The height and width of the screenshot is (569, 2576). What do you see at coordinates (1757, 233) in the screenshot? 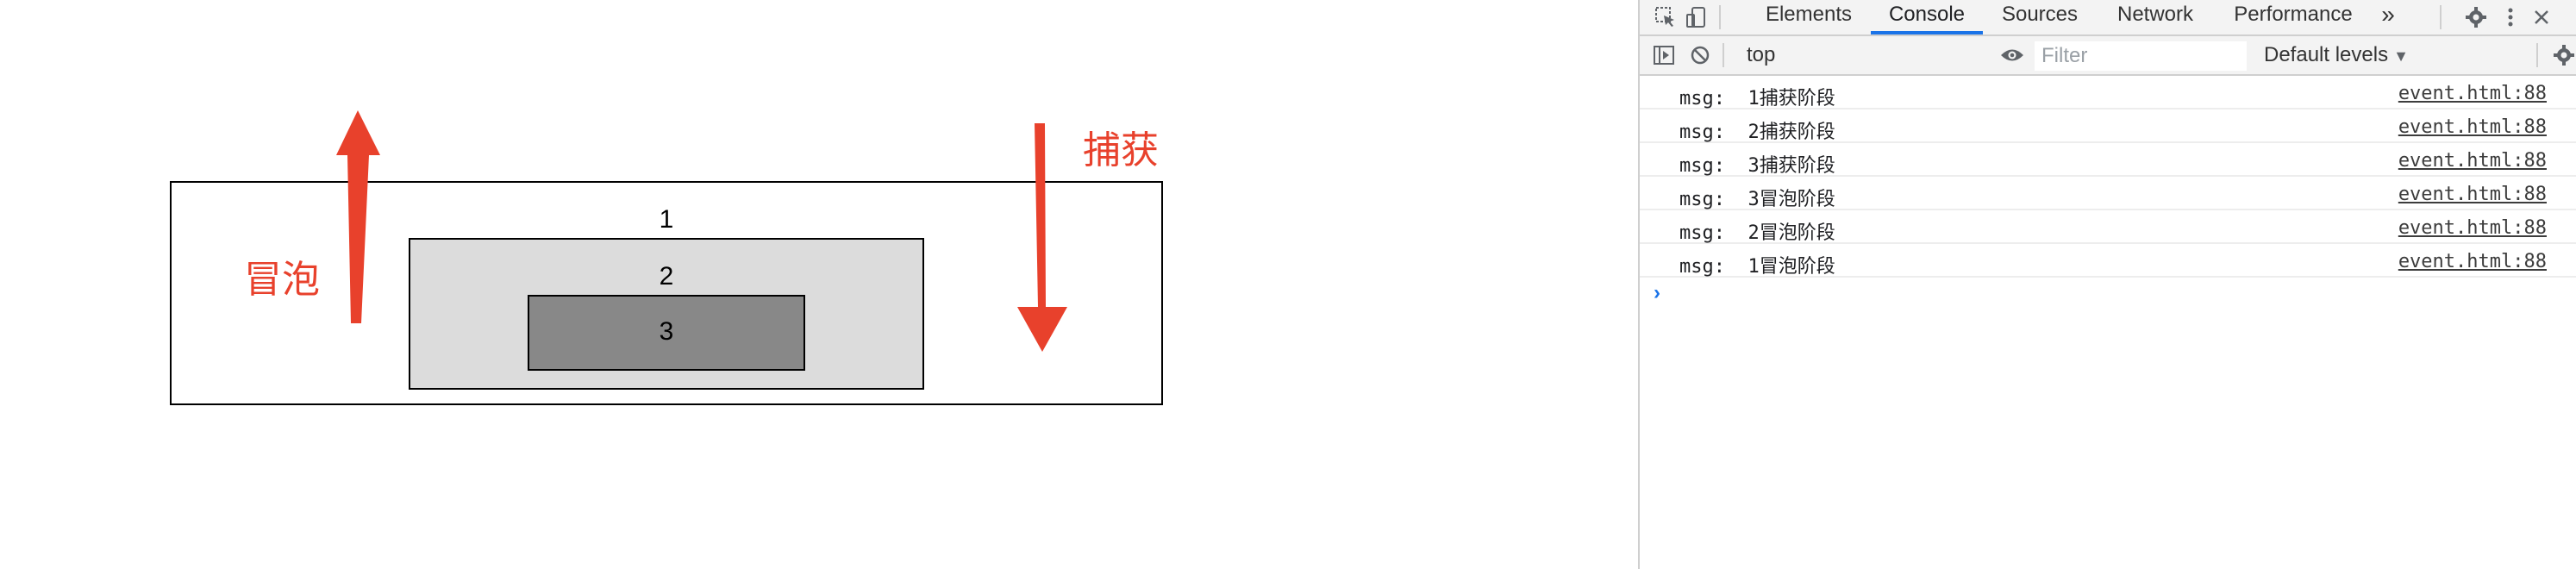
I see `log-message: msg: 2冒泡阶段` at bounding box center [1757, 233].